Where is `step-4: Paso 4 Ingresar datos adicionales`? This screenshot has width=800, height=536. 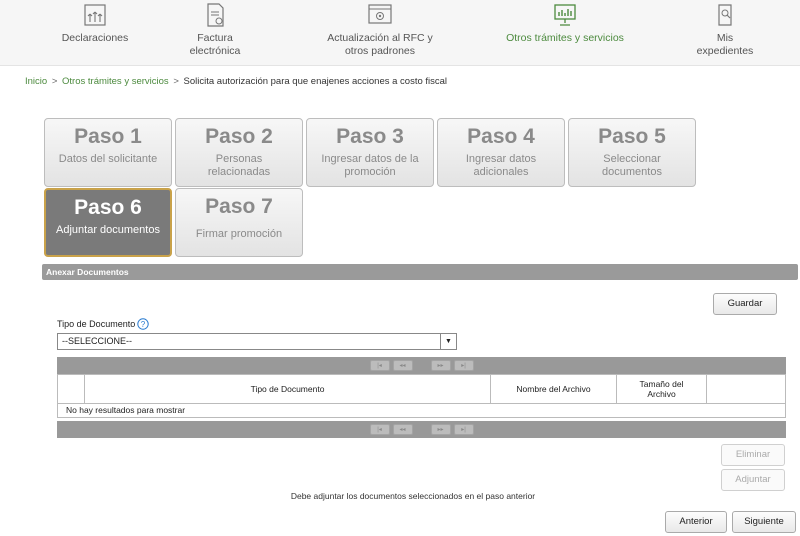 step-4: Paso 4 Ingresar datos adicionales is located at coordinates (501, 152).